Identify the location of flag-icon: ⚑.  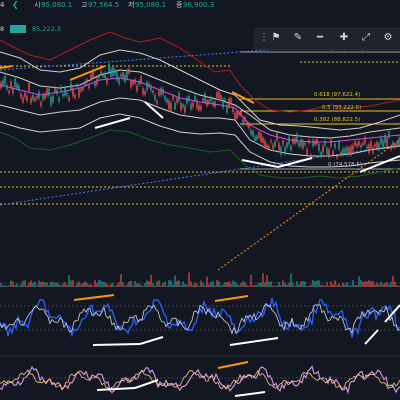
(276, 38).